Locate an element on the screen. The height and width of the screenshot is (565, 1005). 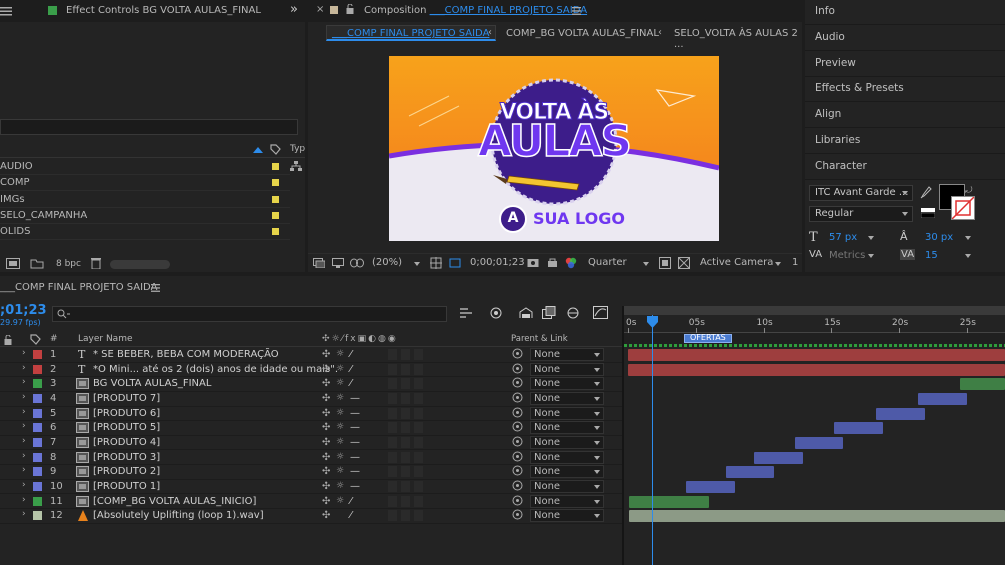
number-column-label: # is located at coordinates (54, 339).